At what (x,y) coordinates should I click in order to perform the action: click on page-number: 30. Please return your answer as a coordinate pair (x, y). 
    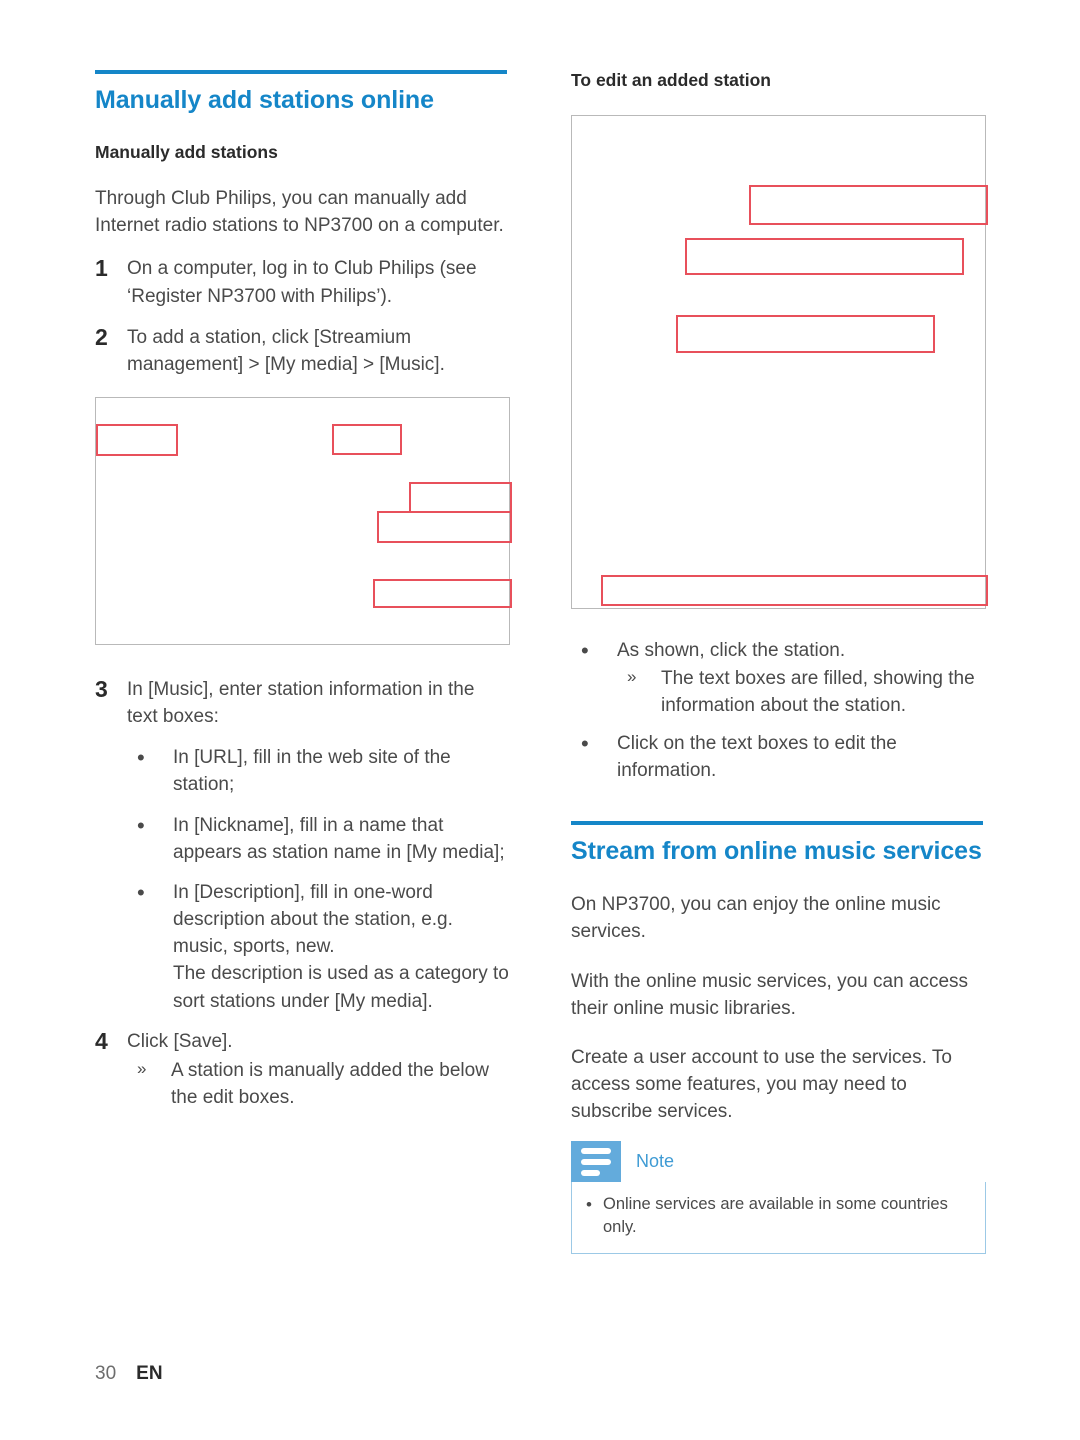
    Looking at the image, I should click on (106, 1373).